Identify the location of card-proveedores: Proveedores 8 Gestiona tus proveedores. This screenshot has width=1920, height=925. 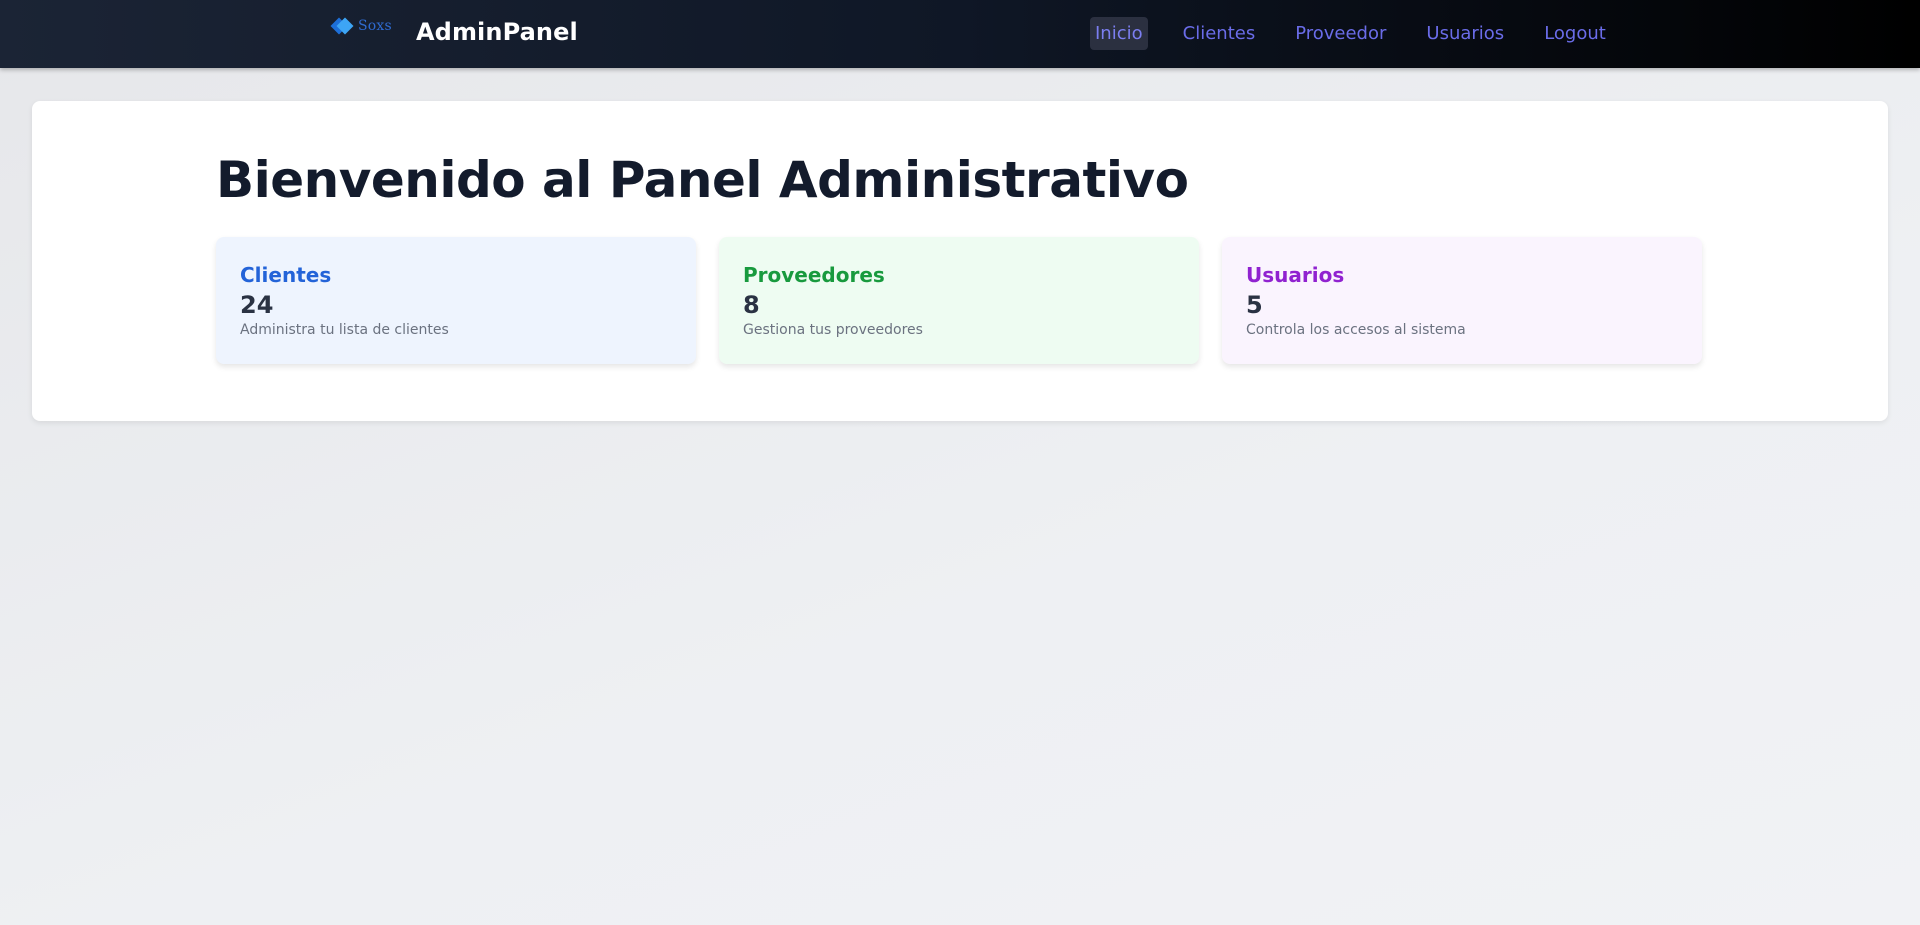
(959, 300).